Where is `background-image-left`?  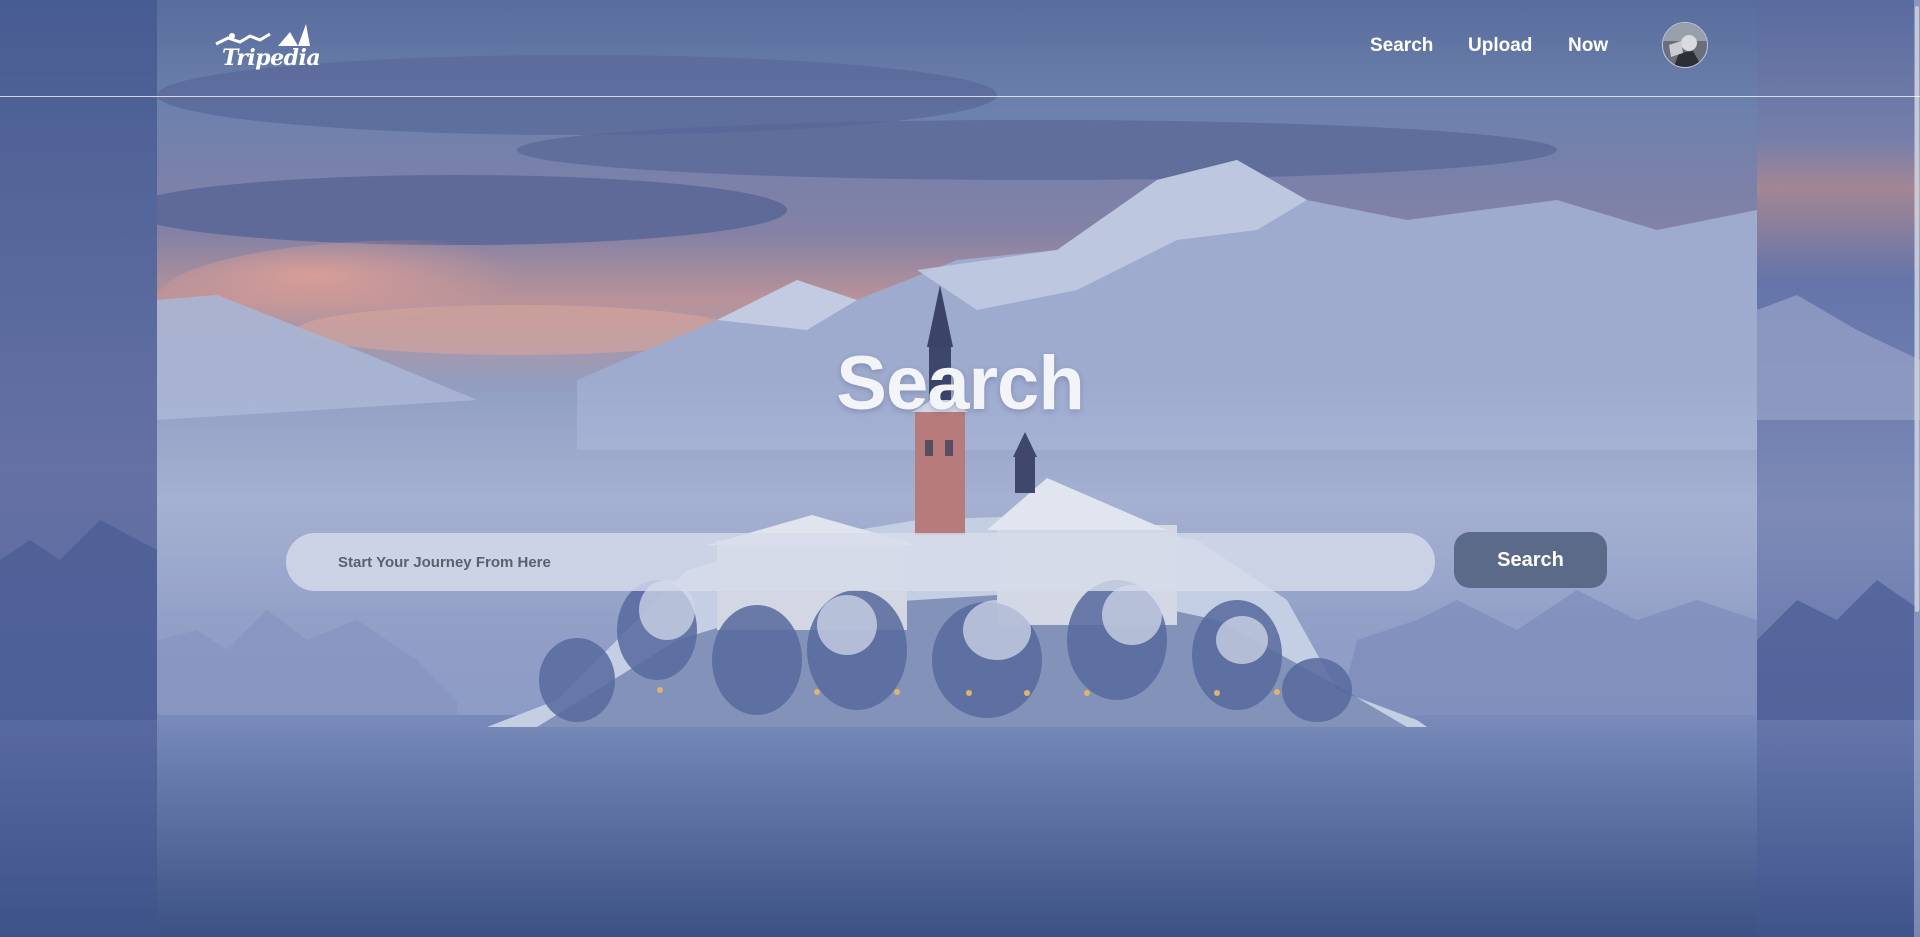 background-image-left is located at coordinates (78, 468).